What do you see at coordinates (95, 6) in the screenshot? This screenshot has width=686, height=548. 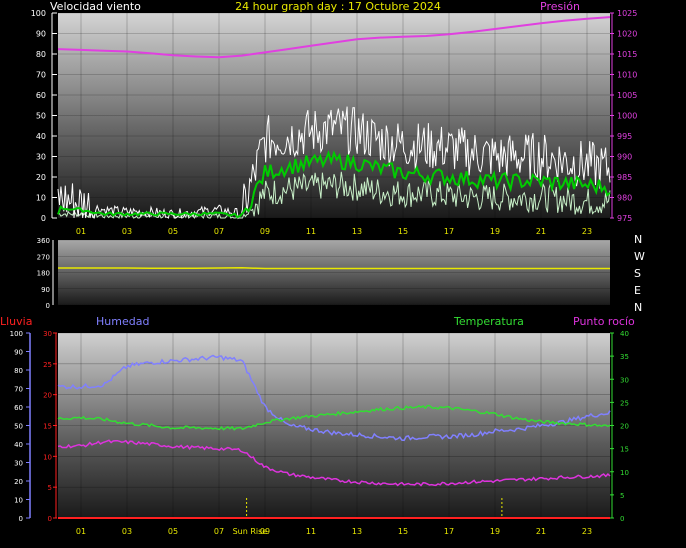 I see `wind-speed-label: Velocidad viento` at bounding box center [95, 6].